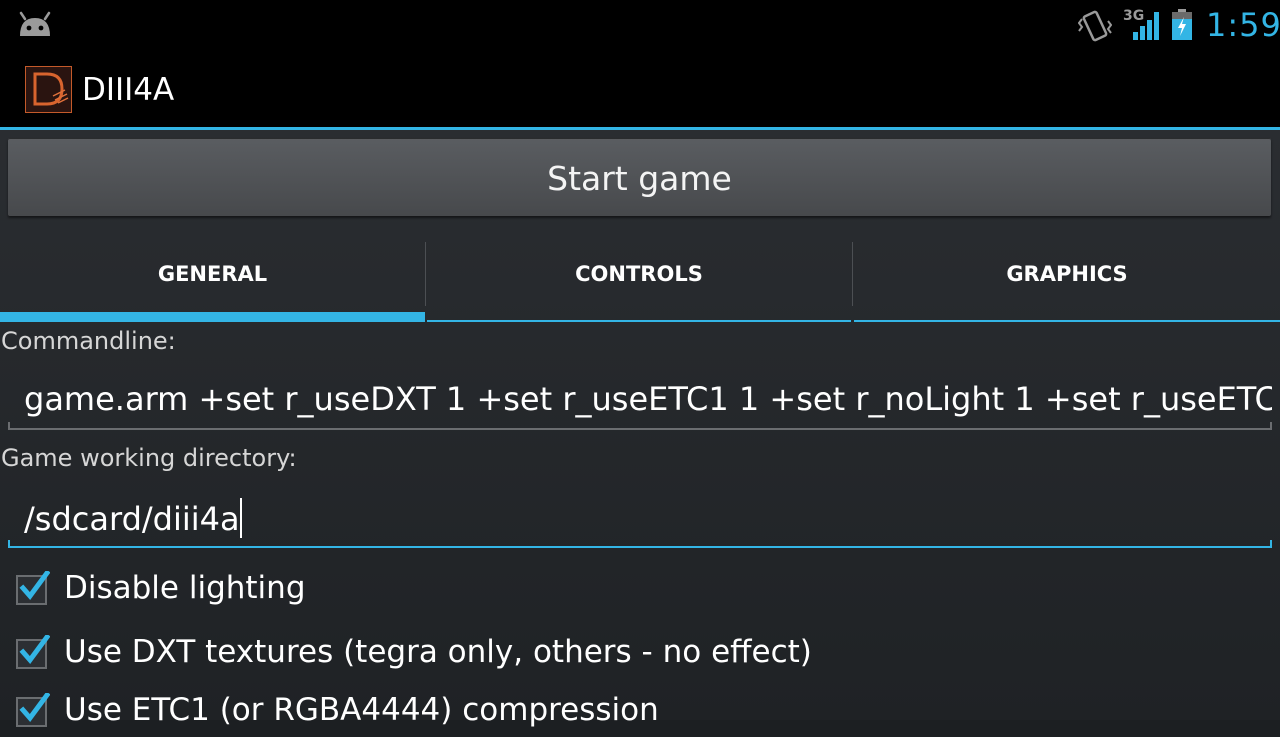 The width and height of the screenshot is (1280, 737). Describe the element at coordinates (212, 317) in the screenshot. I see `tab-general-indicator` at that location.